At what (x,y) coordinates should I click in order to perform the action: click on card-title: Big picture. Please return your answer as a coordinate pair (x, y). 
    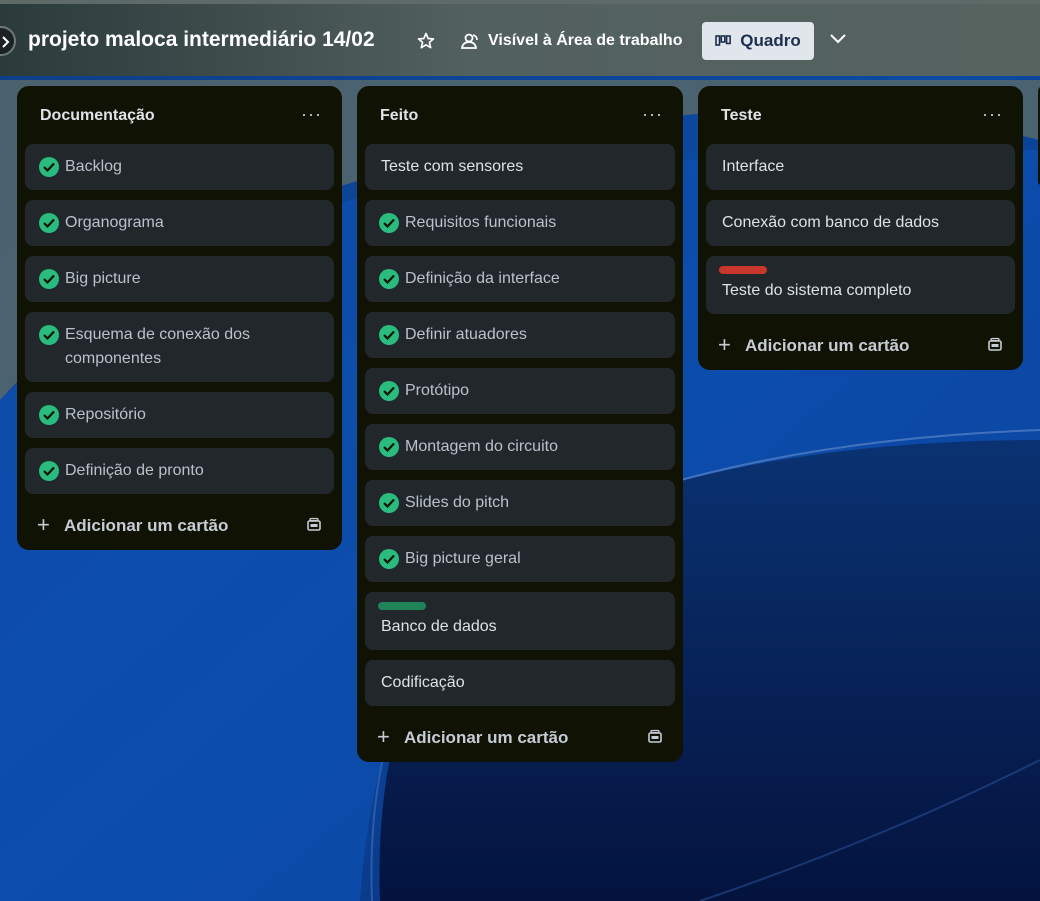
    Looking at the image, I should click on (103, 278).